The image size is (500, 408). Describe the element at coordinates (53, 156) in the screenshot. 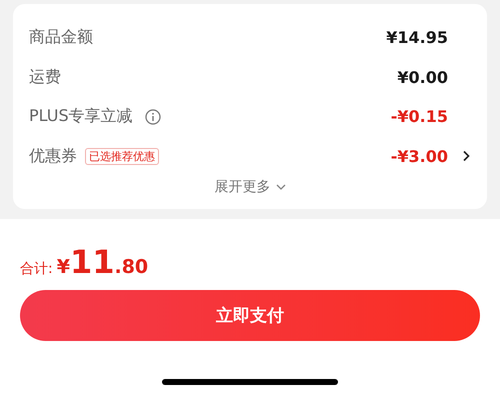

I see `row-label: 优惠券` at that location.